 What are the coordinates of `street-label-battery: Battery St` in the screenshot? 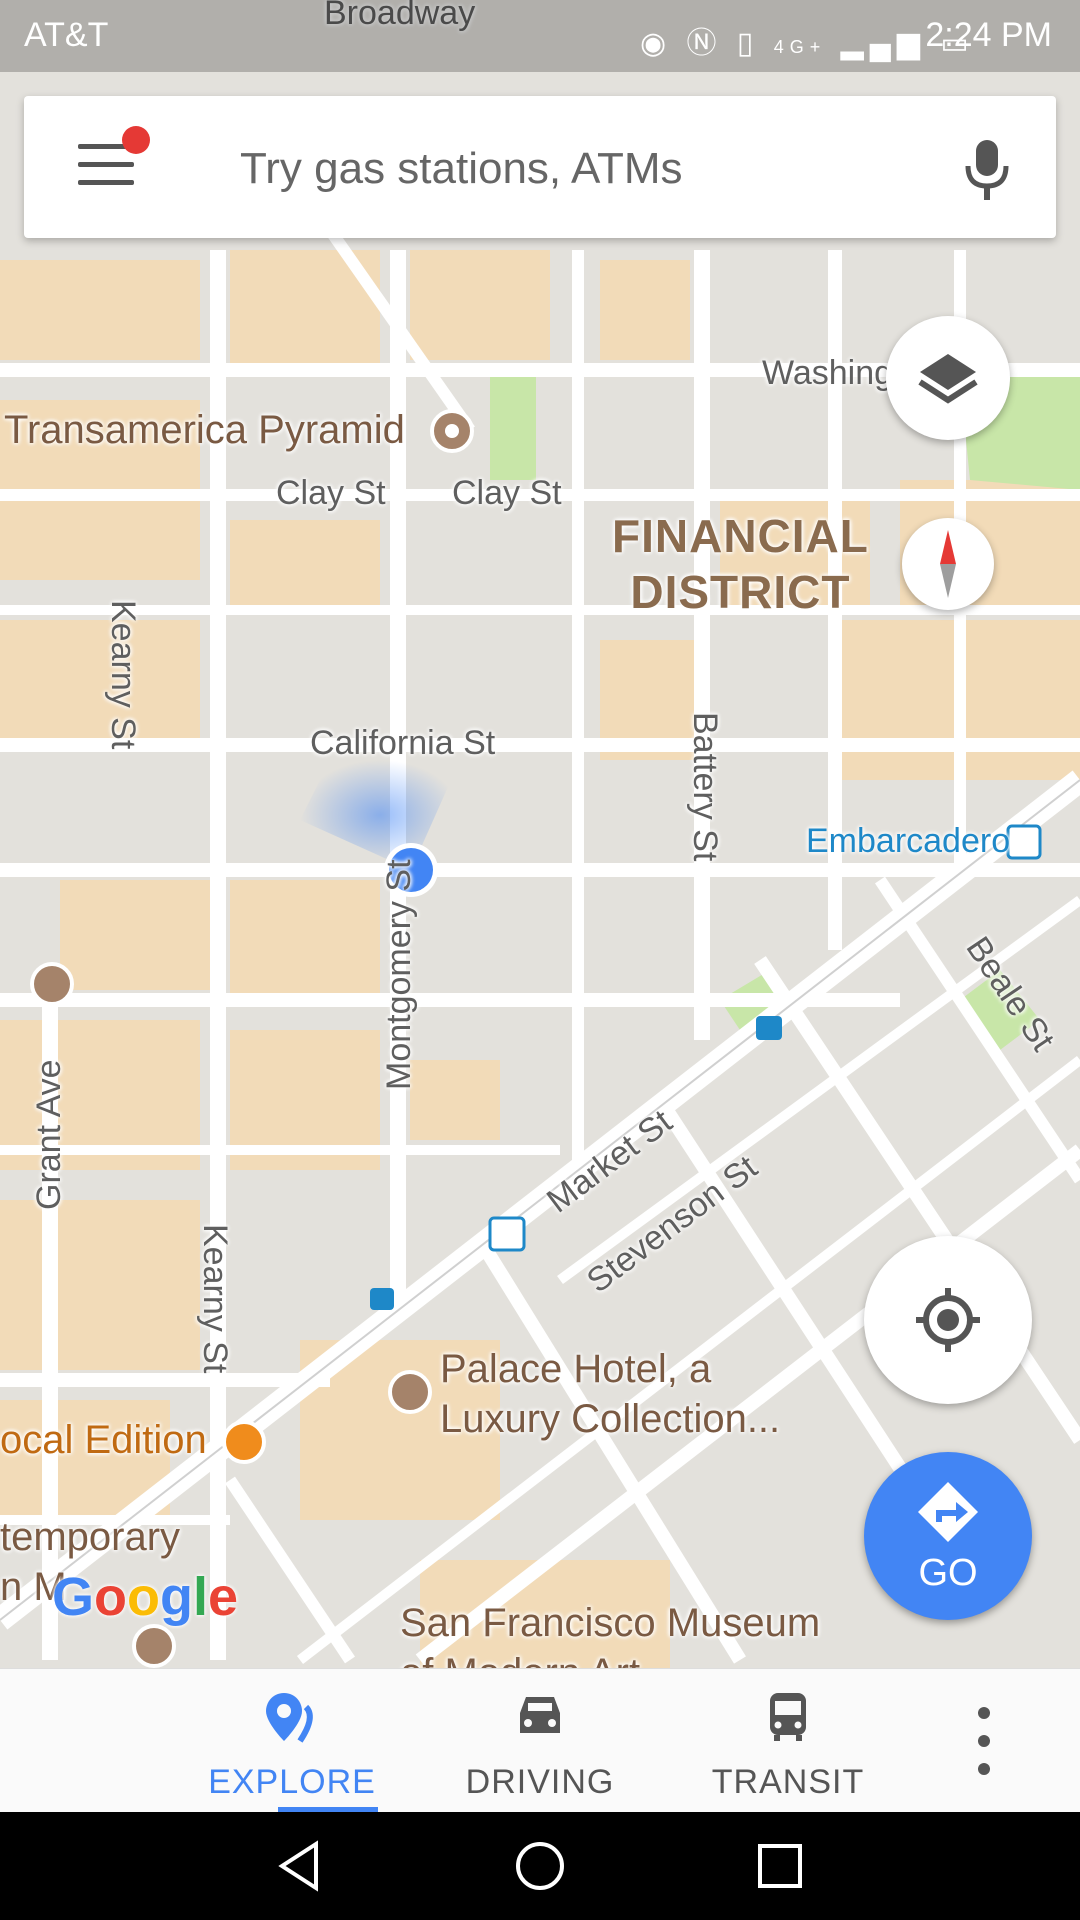 It's located at (705, 787).